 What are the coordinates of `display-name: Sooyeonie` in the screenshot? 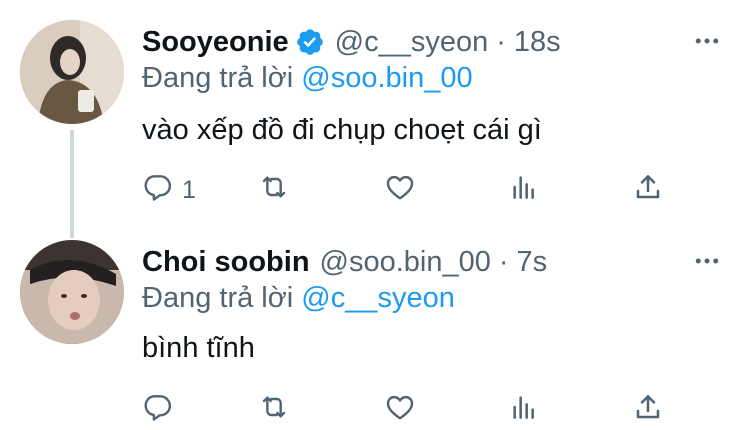 It's located at (215, 42).